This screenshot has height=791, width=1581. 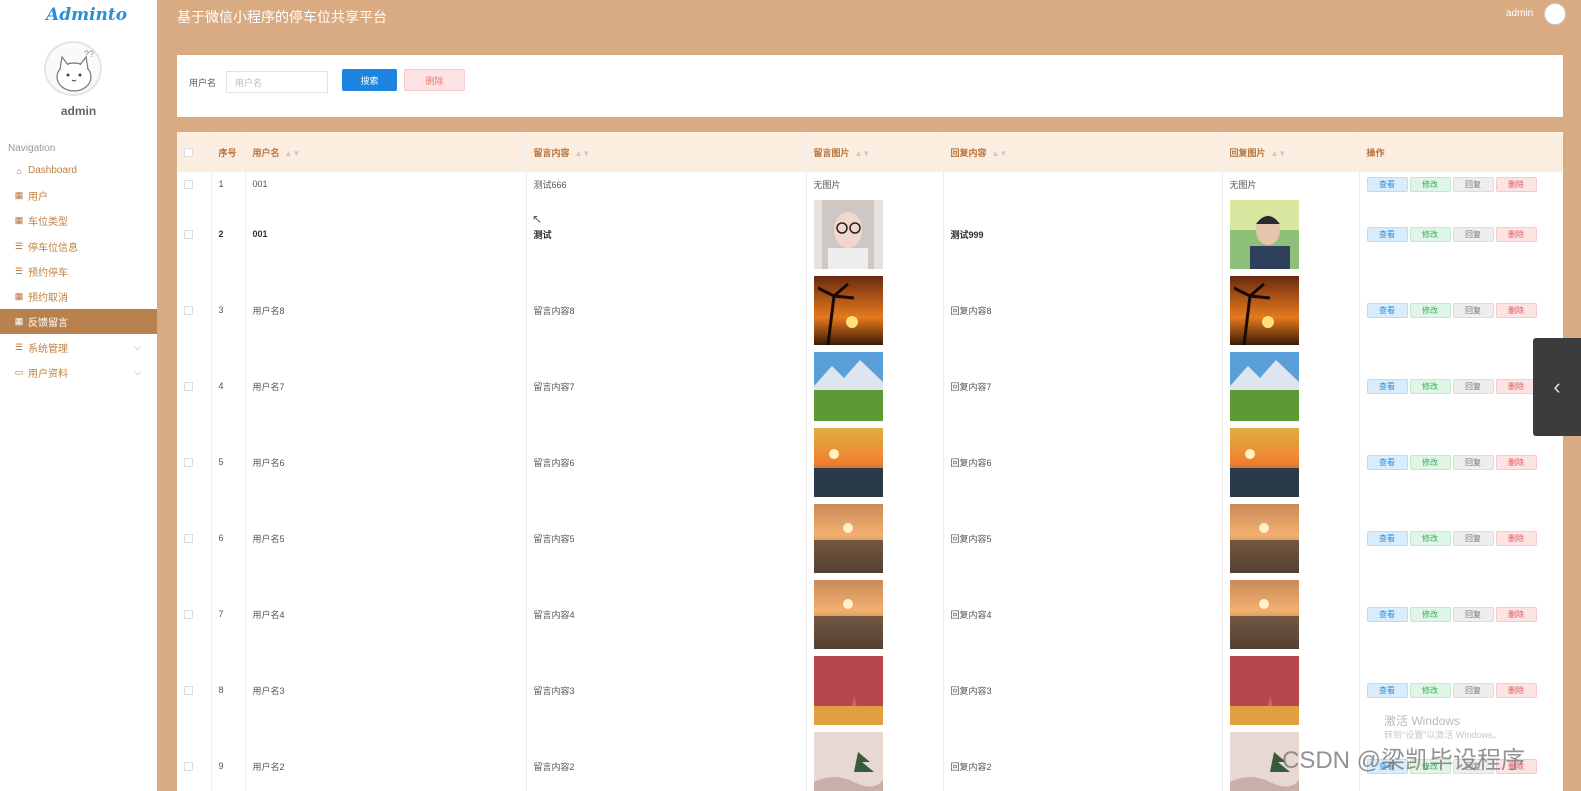 What do you see at coordinates (1519, 13) in the screenshot?
I see `topbar-username: admin` at bounding box center [1519, 13].